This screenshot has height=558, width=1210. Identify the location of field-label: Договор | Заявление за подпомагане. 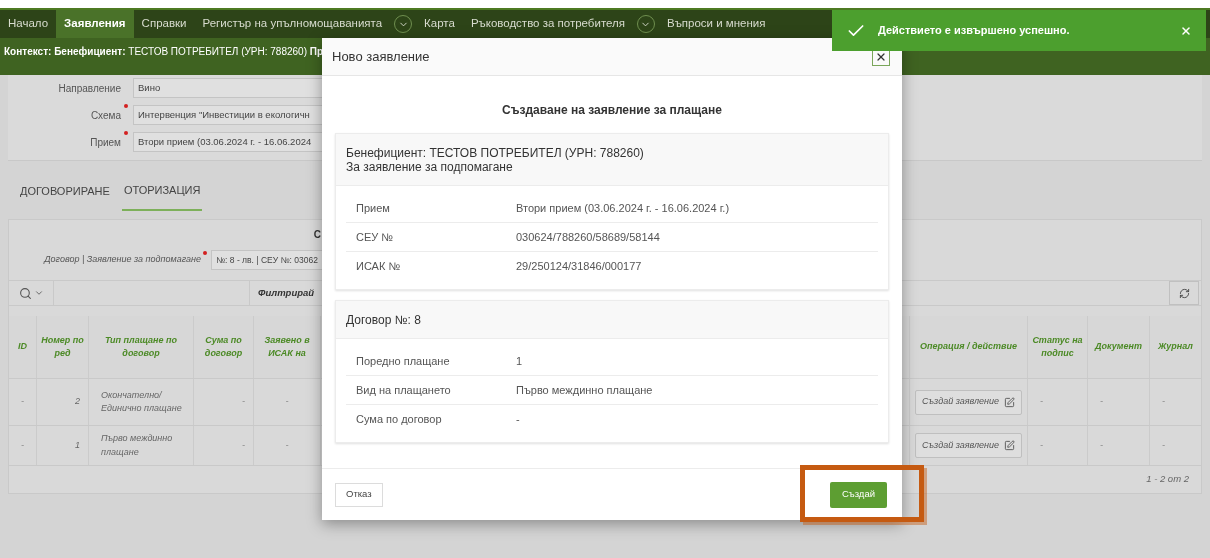
(122, 260).